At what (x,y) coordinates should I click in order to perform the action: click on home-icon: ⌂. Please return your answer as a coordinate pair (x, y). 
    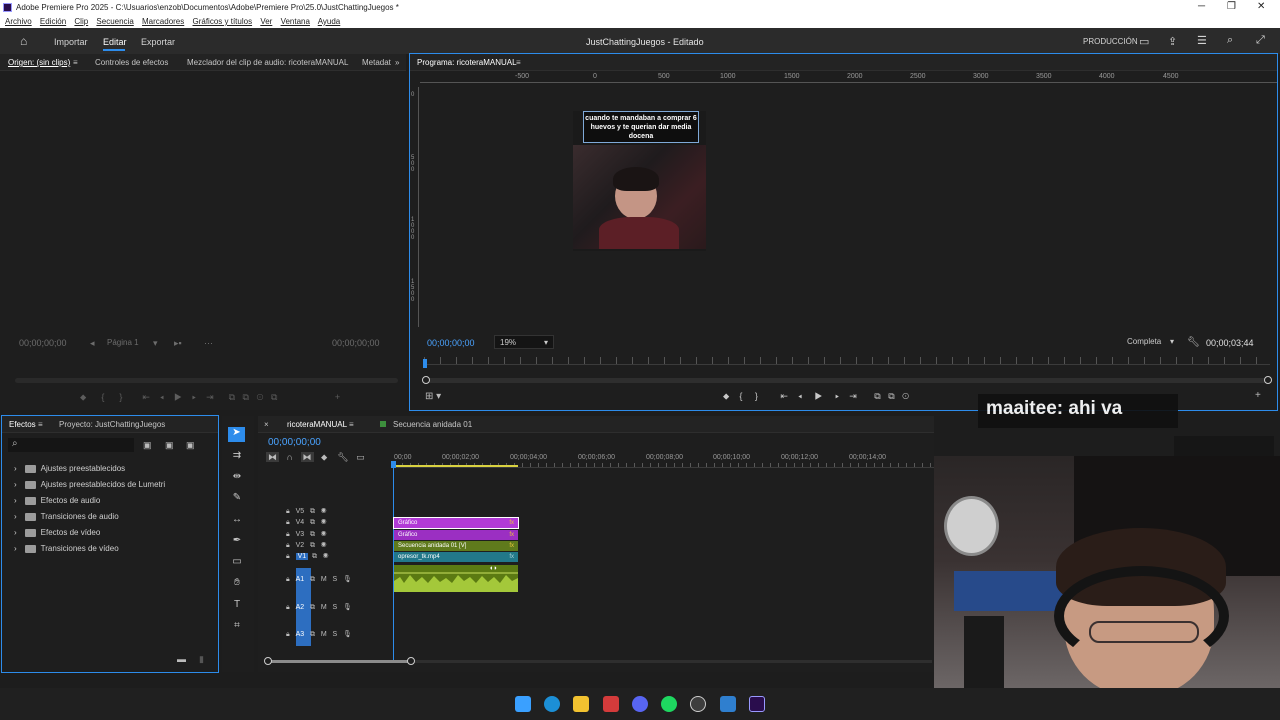
    Looking at the image, I should click on (23, 41).